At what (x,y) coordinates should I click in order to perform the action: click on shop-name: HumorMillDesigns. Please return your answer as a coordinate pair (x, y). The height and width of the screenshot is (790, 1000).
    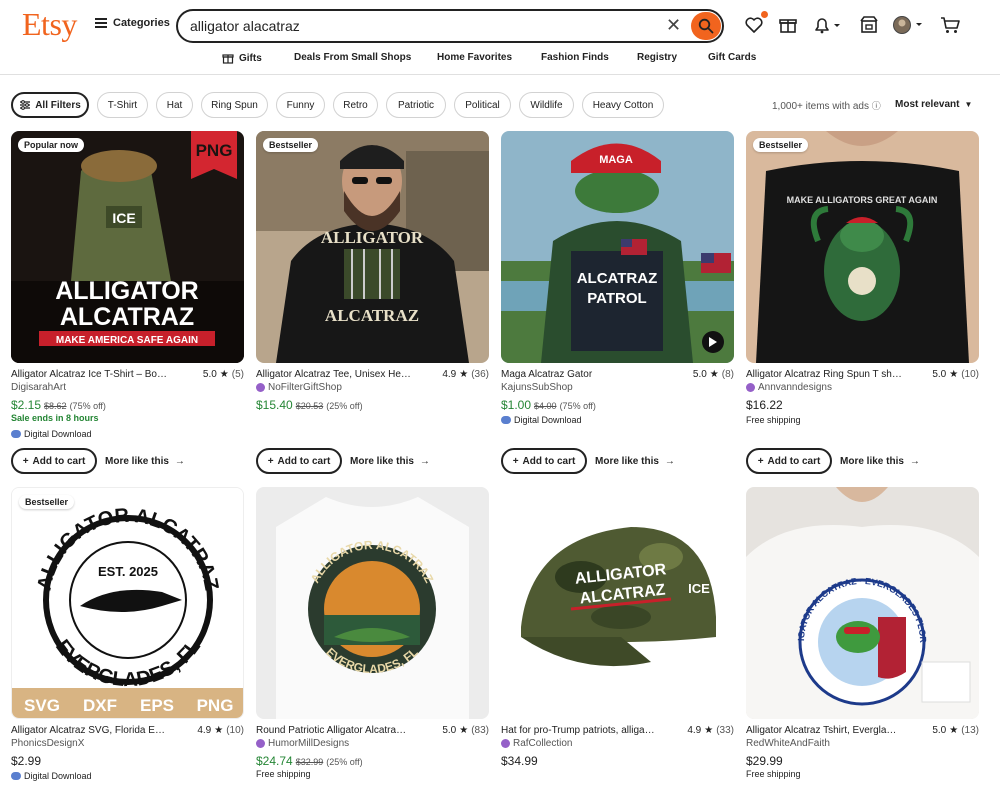
    Looking at the image, I should click on (302, 743).